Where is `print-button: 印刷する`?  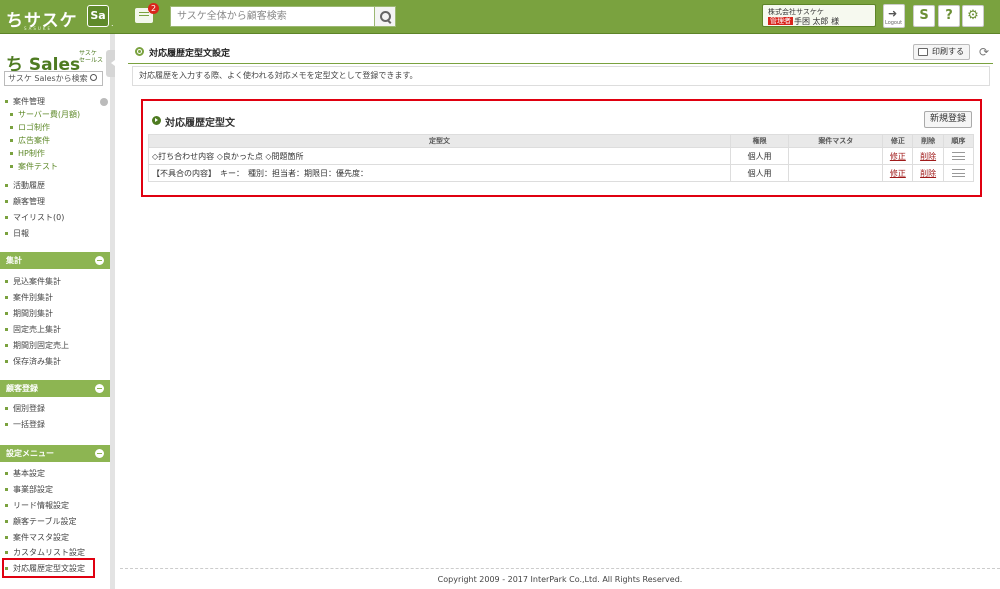
print-button: 印刷する is located at coordinates (941, 52).